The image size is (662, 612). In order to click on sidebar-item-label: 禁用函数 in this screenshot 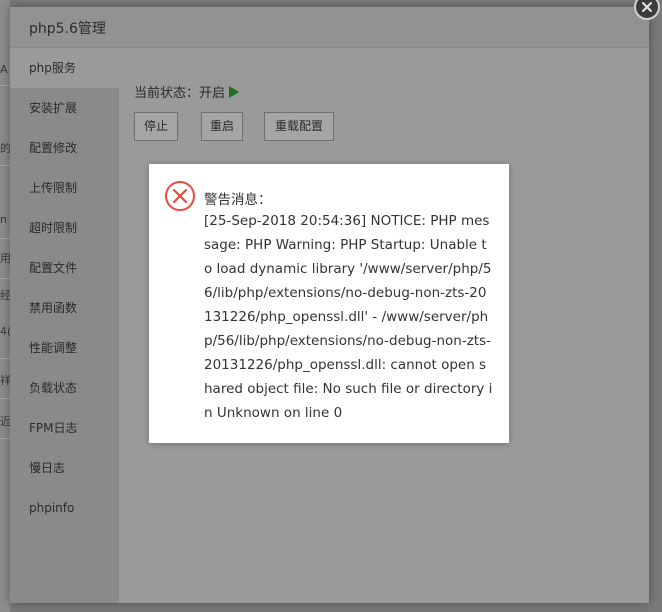, I will do `click(53, 308)`.